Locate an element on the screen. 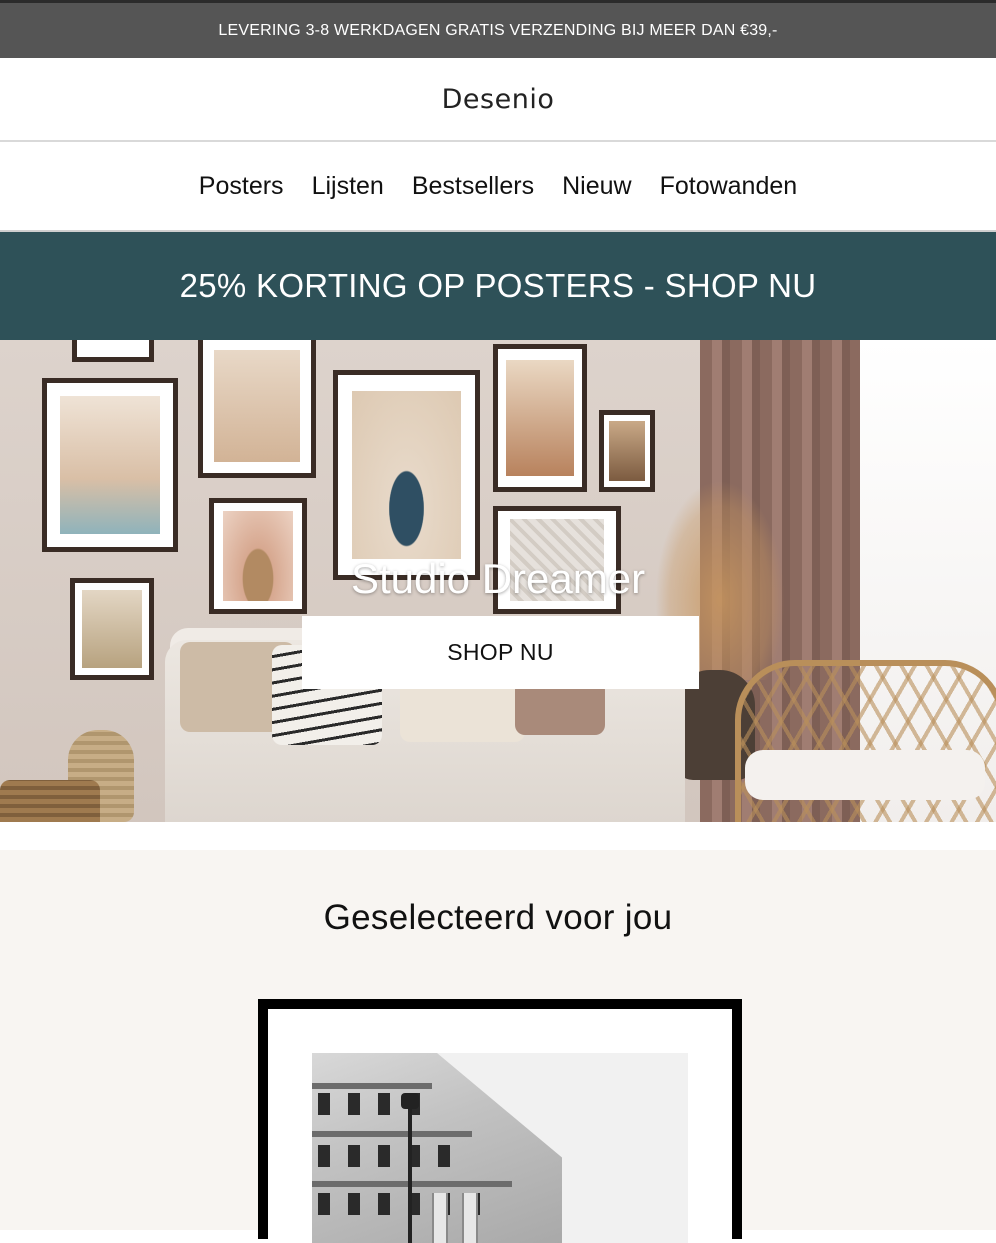  desenio-logo: Desenio is located at coordinates (498, 99).